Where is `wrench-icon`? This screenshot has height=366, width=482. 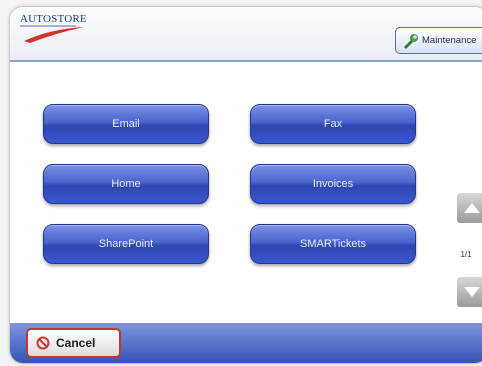
wrench-icon is located at coordinates (411, 41).